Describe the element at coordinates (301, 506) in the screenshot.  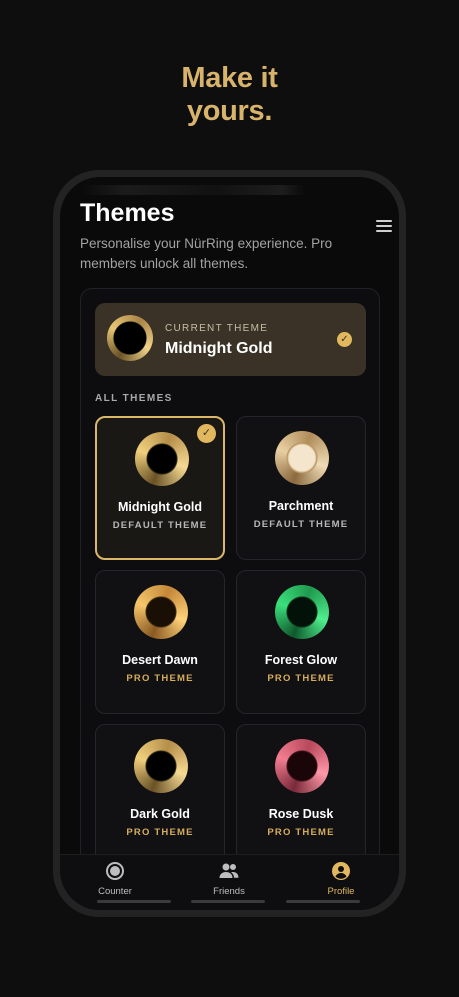
I see `theme-name: Parchment` at that location.